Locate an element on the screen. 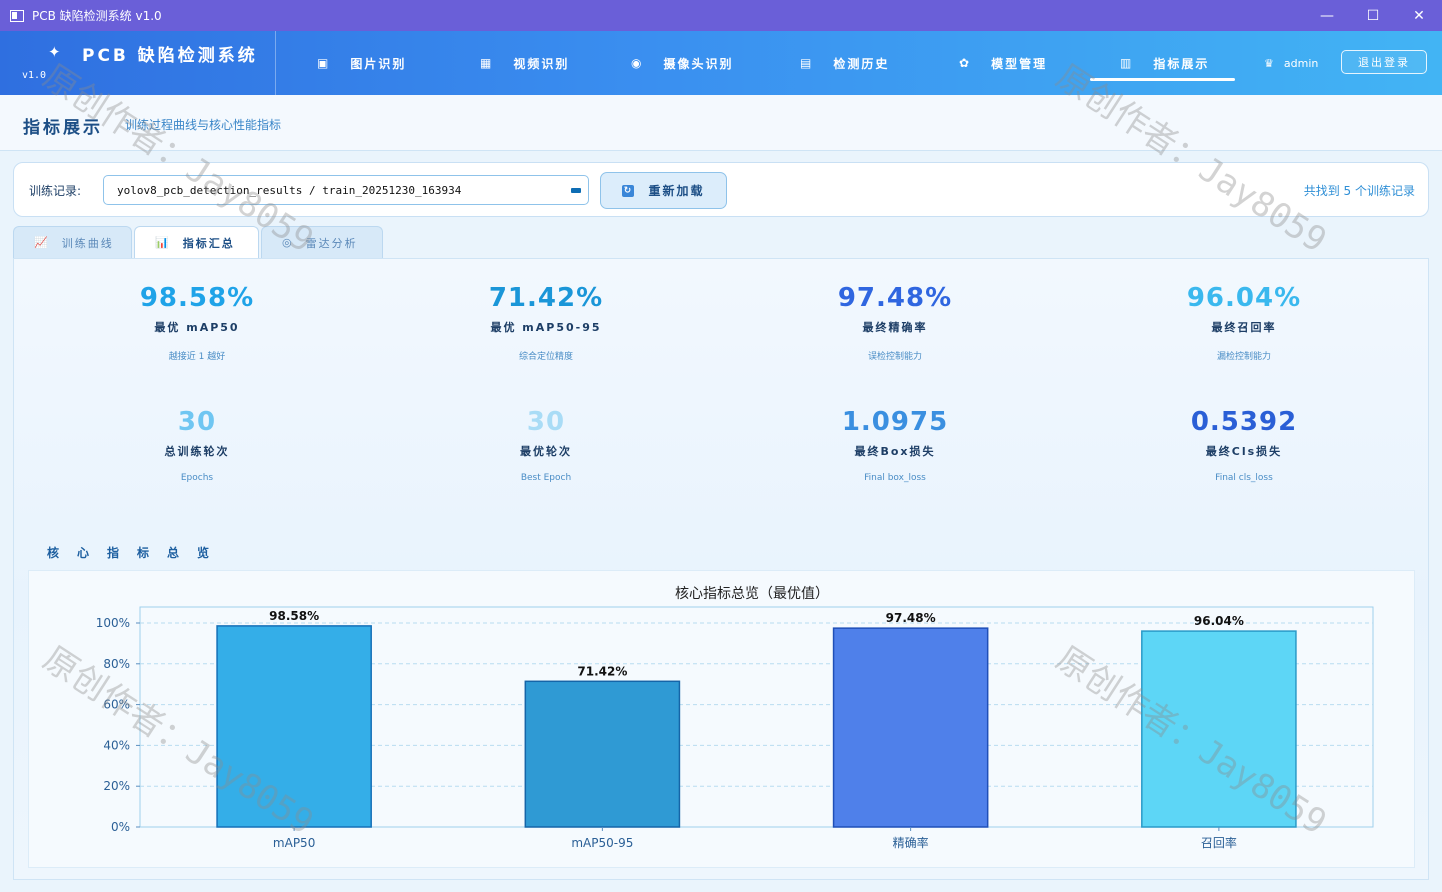 The height and width of the screenshot is (892, 1442). page-title: 指标展示 is located at coordinates (63, 128).